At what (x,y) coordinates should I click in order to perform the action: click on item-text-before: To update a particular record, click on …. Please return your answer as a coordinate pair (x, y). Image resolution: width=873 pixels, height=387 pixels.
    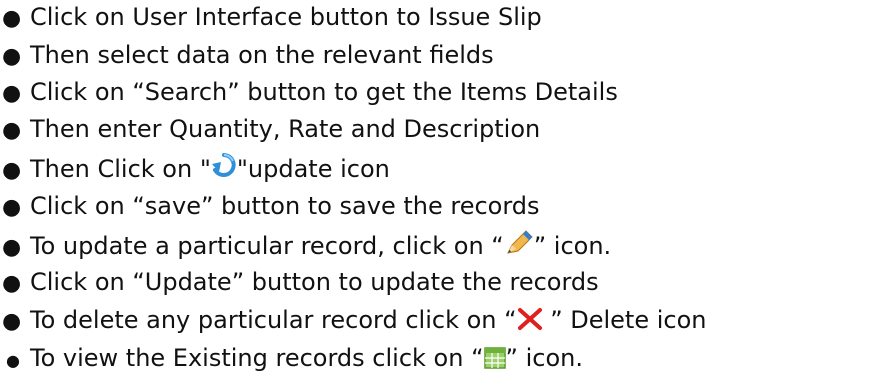
    Looking at the image, I should click on (267, 246).